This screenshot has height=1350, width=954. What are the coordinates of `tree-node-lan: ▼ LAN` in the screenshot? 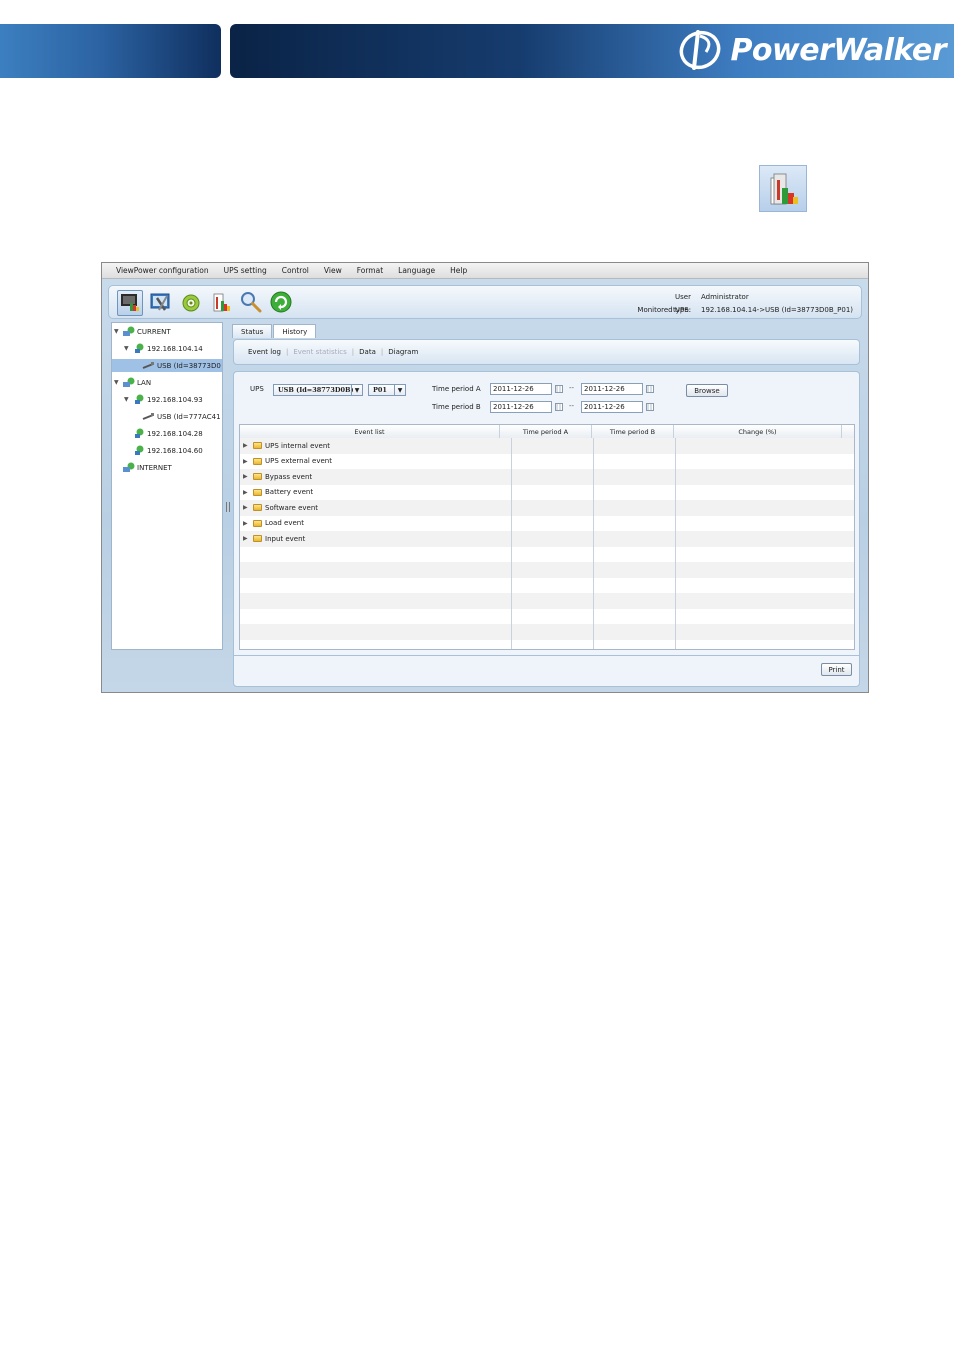 It's located at (132, 382).